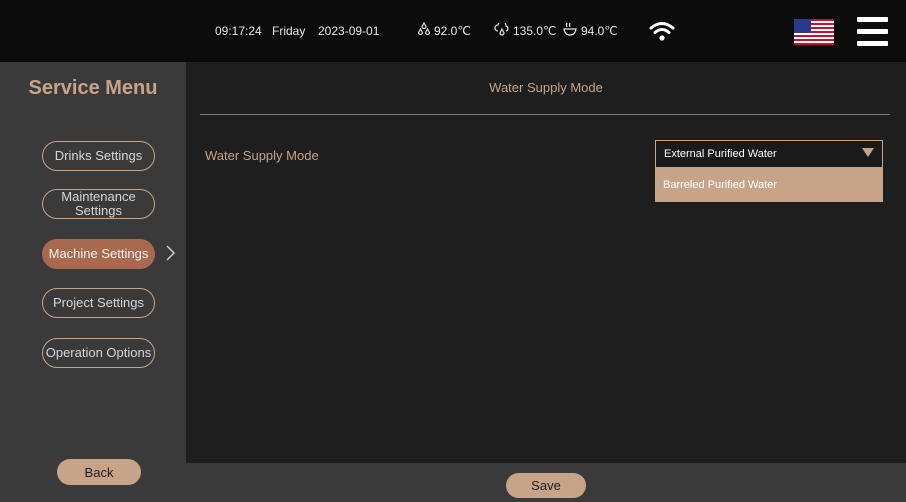 Image resolution: width=906 pixels, height=502 pixels. I want to click on date: 2023-09-01, so click(349, 31).